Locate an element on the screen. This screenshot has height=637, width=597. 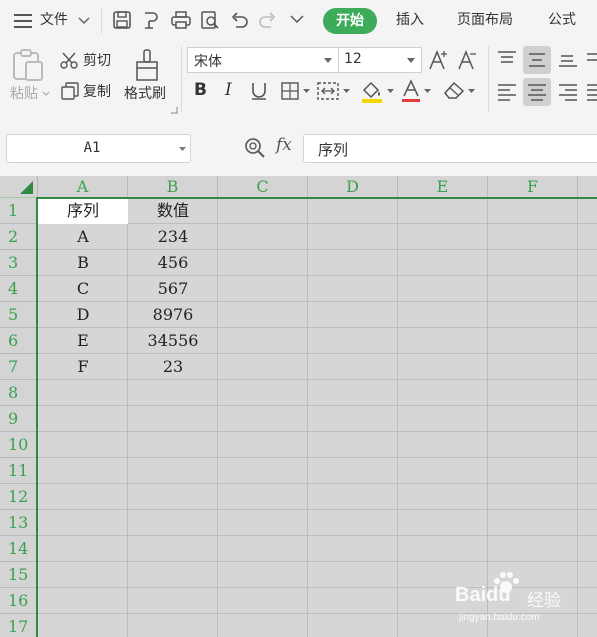
row-header-1: 1 is located at coordinates (18, 211).